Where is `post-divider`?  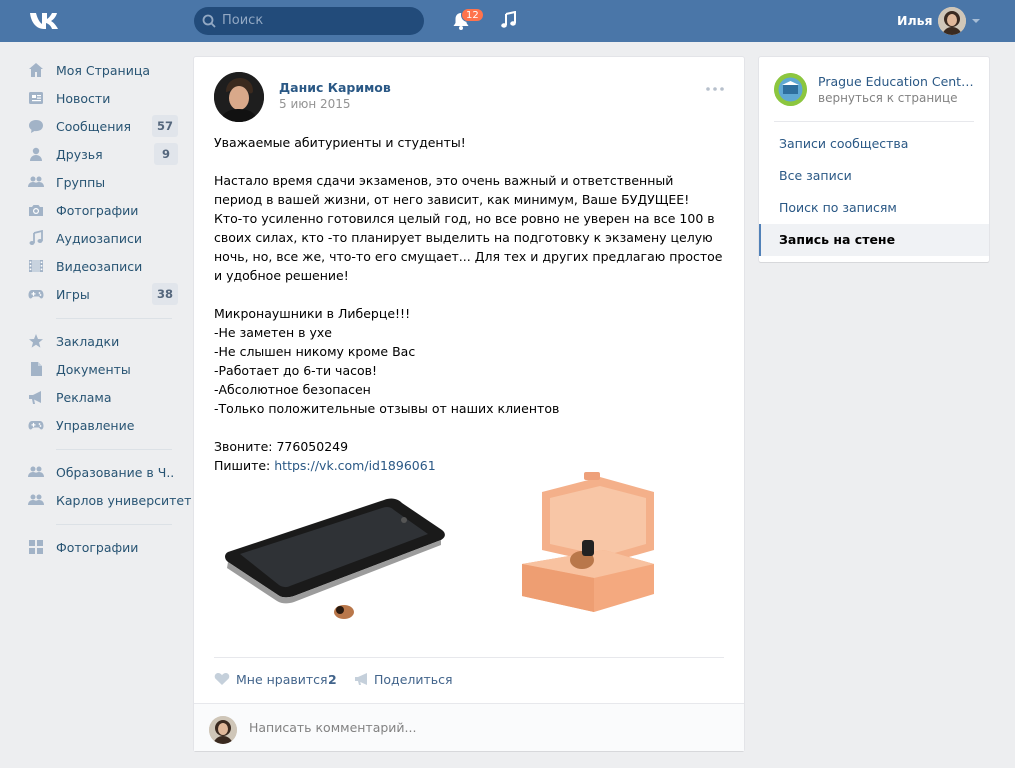
post-divider is located at coordinates (469, 657).